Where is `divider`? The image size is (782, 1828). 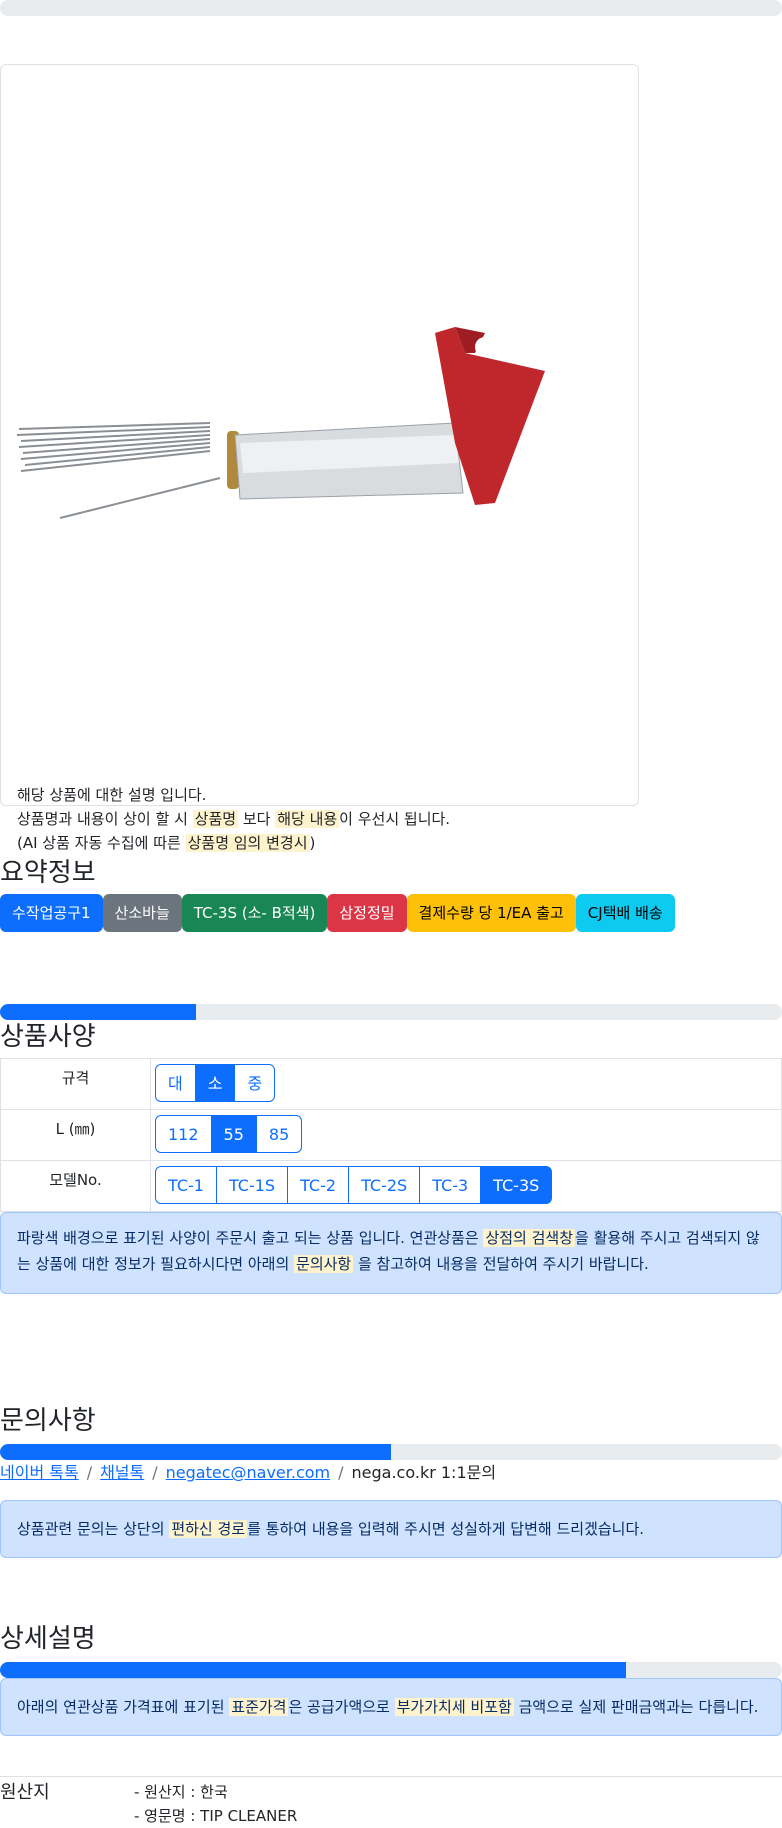
divider is located at coordinates (391, 1776).